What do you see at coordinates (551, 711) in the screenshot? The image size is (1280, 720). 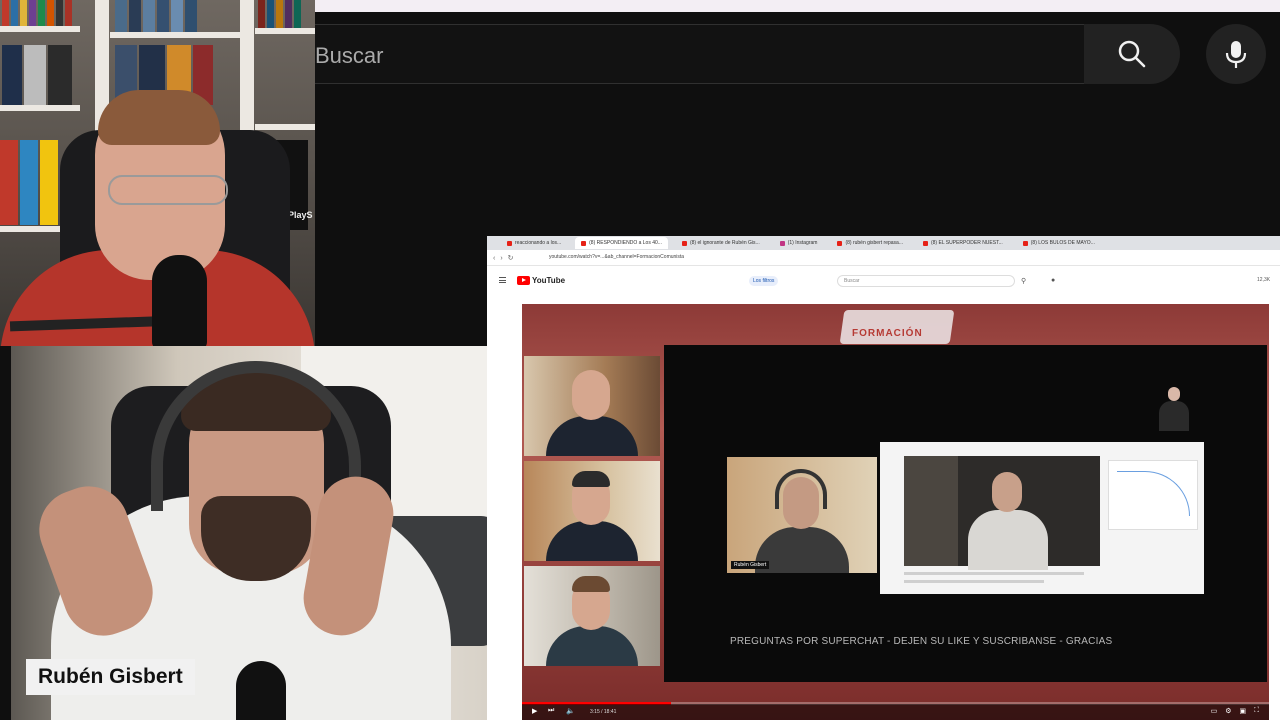 I see `next-icon: ⏭` at bounding box center [551, 711].